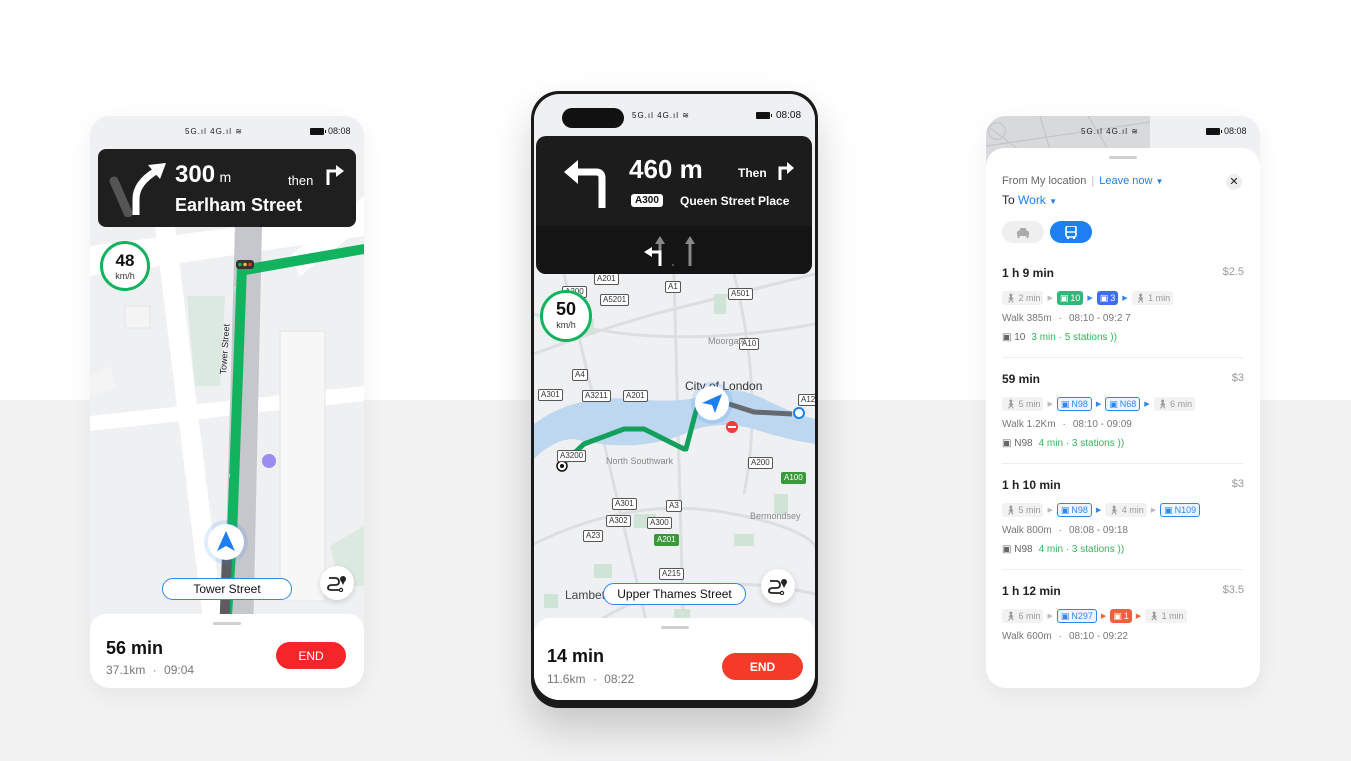 This screenshot has height=761, width=1351. Describe the element at coordinates (673, 287) in the screenshot. I see `road-label: A1` at that location.